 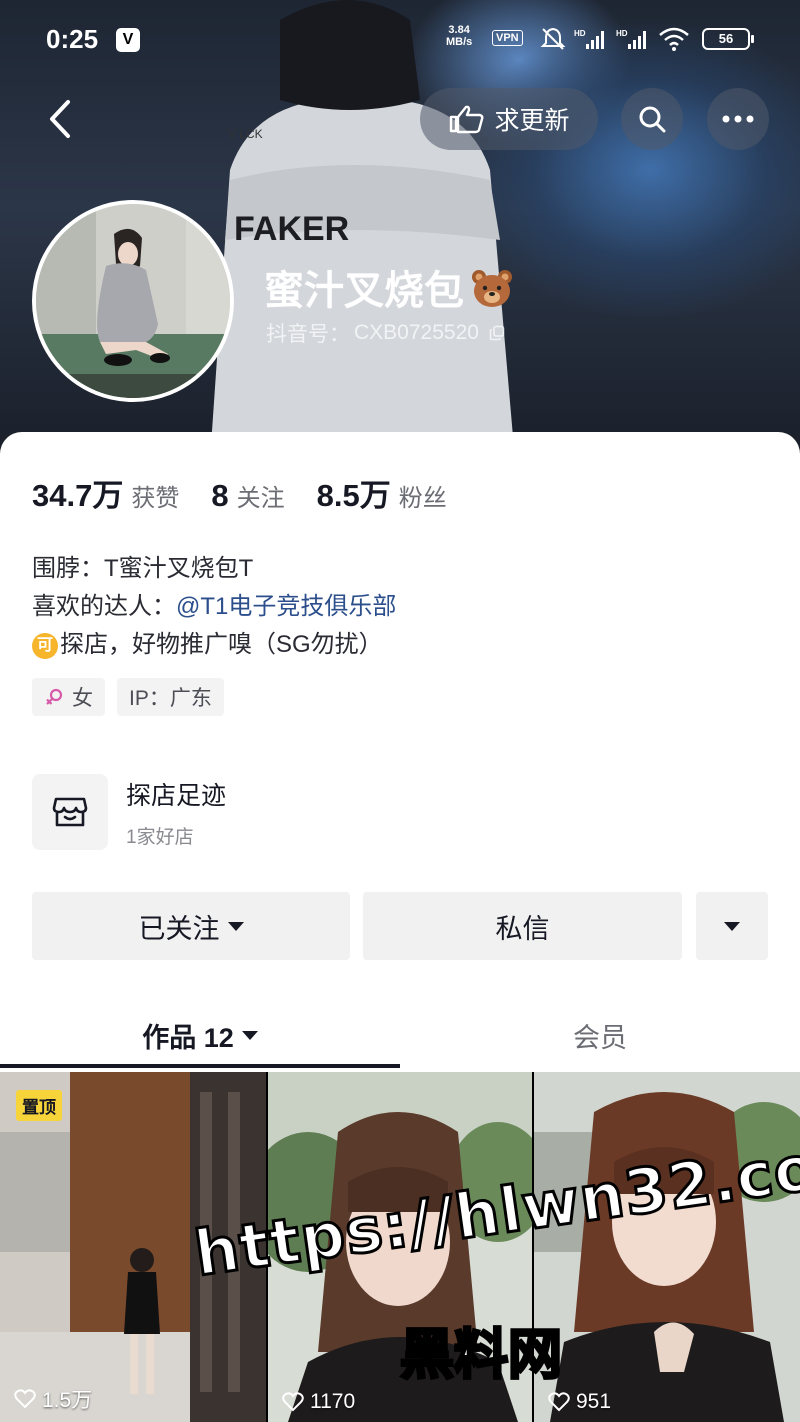 I want to click on avatar-photo, so click(x=133, y=301).